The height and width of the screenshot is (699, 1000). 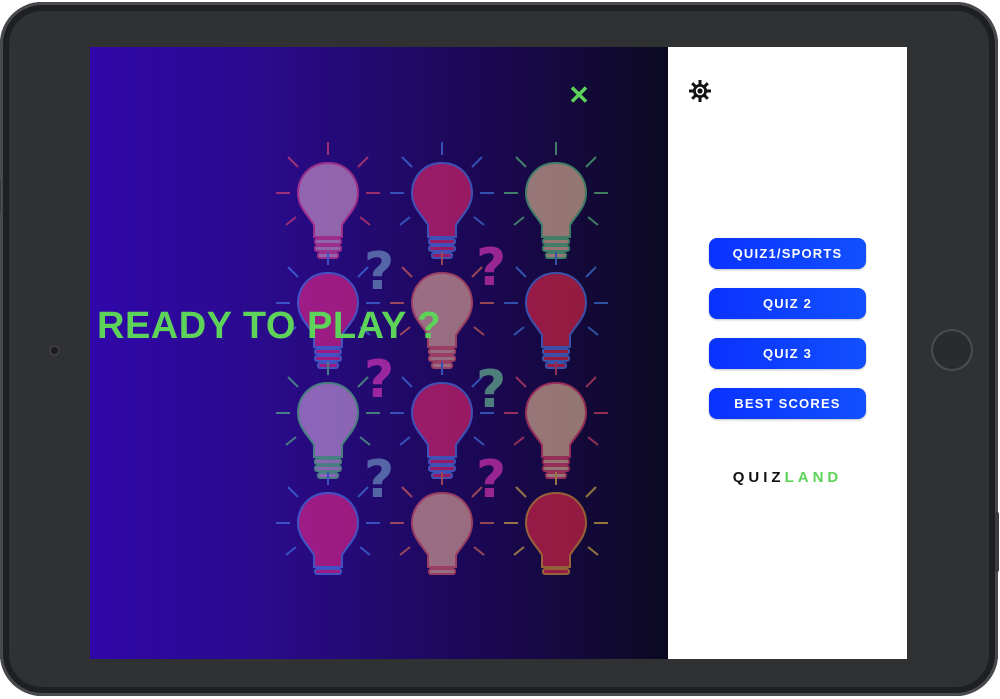 I want to click on ready-to-play-heading: U READY TO PLAY ?, so click(x=265, y=326).